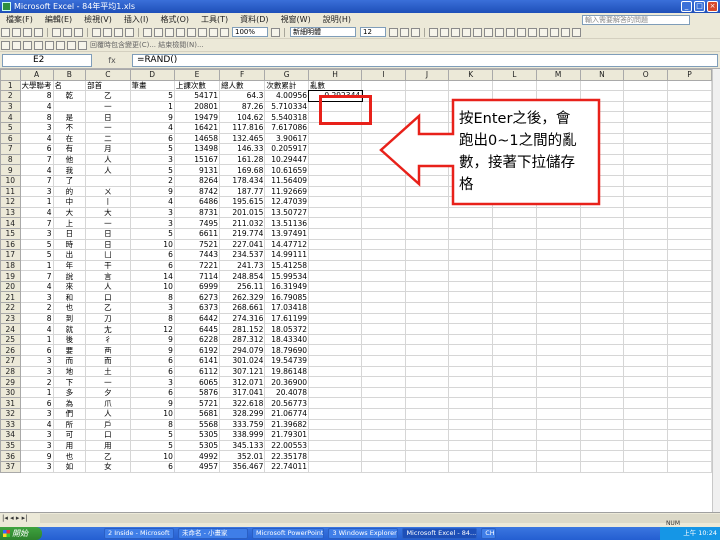 Image resolution: width=720 pixels, height=540 pixels. Describe the element at coordinates (82, 45) in the screenshot. I see `send-icon` at that location.